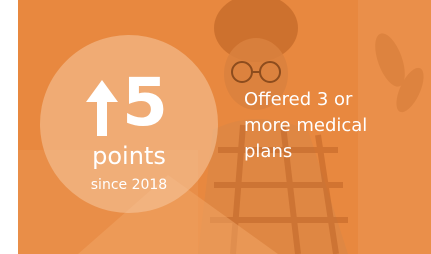 This screenshot has height=254, width=431. I want to click on up-arrow-icon, so click(102, 108).